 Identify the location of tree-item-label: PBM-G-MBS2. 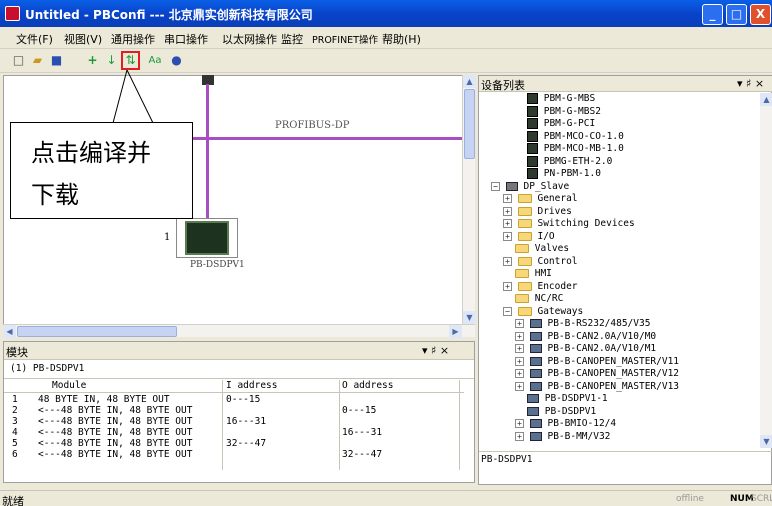
(572, 111).